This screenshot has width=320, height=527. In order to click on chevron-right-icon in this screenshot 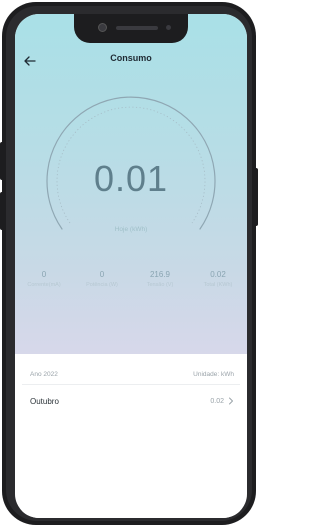, I will do `click(231, 401)`.